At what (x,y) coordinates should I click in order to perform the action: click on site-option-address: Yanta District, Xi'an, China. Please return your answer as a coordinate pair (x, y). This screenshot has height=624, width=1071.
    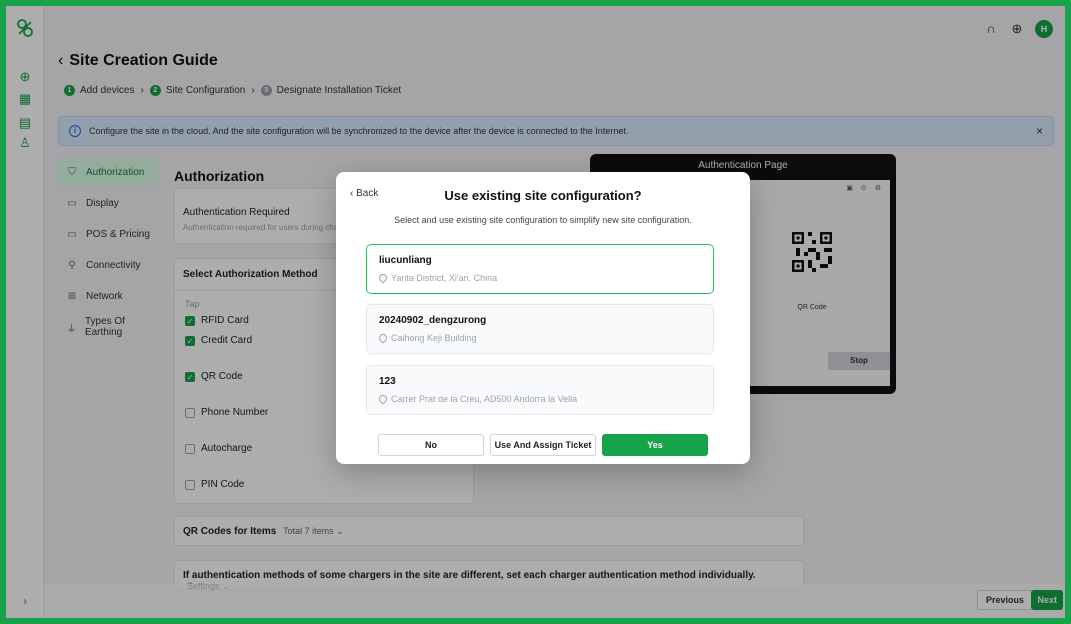
    Looking at the image, I should click on (539, 278).